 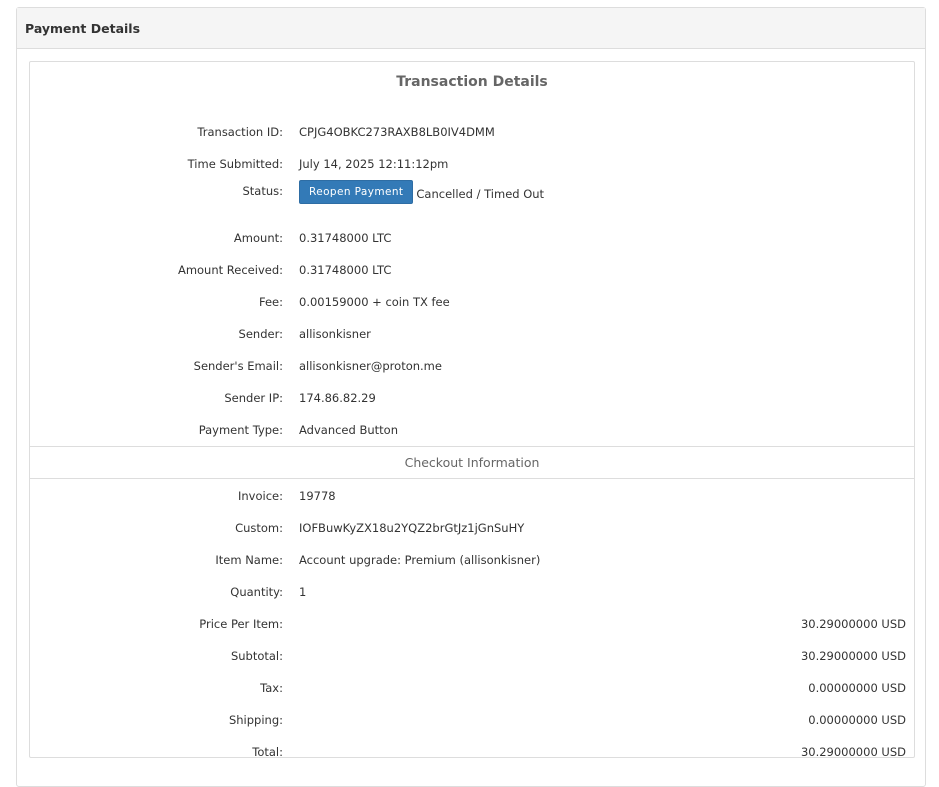 What do you see at coordinates (472, 82) in the screenshot?
I see `transaction-details-title: Transaction Details` at bounding box center [472, 82].